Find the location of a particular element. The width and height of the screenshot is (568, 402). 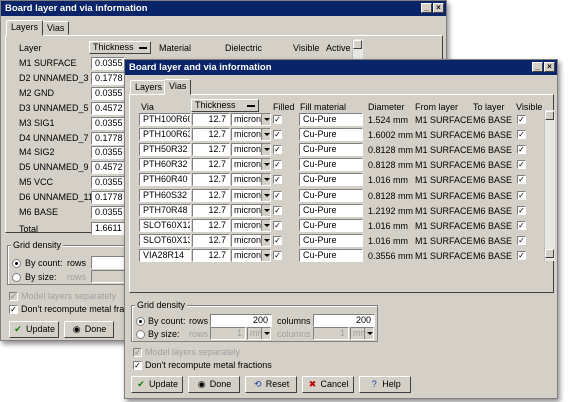

front-model-layers-checkbox: ✓ is located at coordinates (137, 352).